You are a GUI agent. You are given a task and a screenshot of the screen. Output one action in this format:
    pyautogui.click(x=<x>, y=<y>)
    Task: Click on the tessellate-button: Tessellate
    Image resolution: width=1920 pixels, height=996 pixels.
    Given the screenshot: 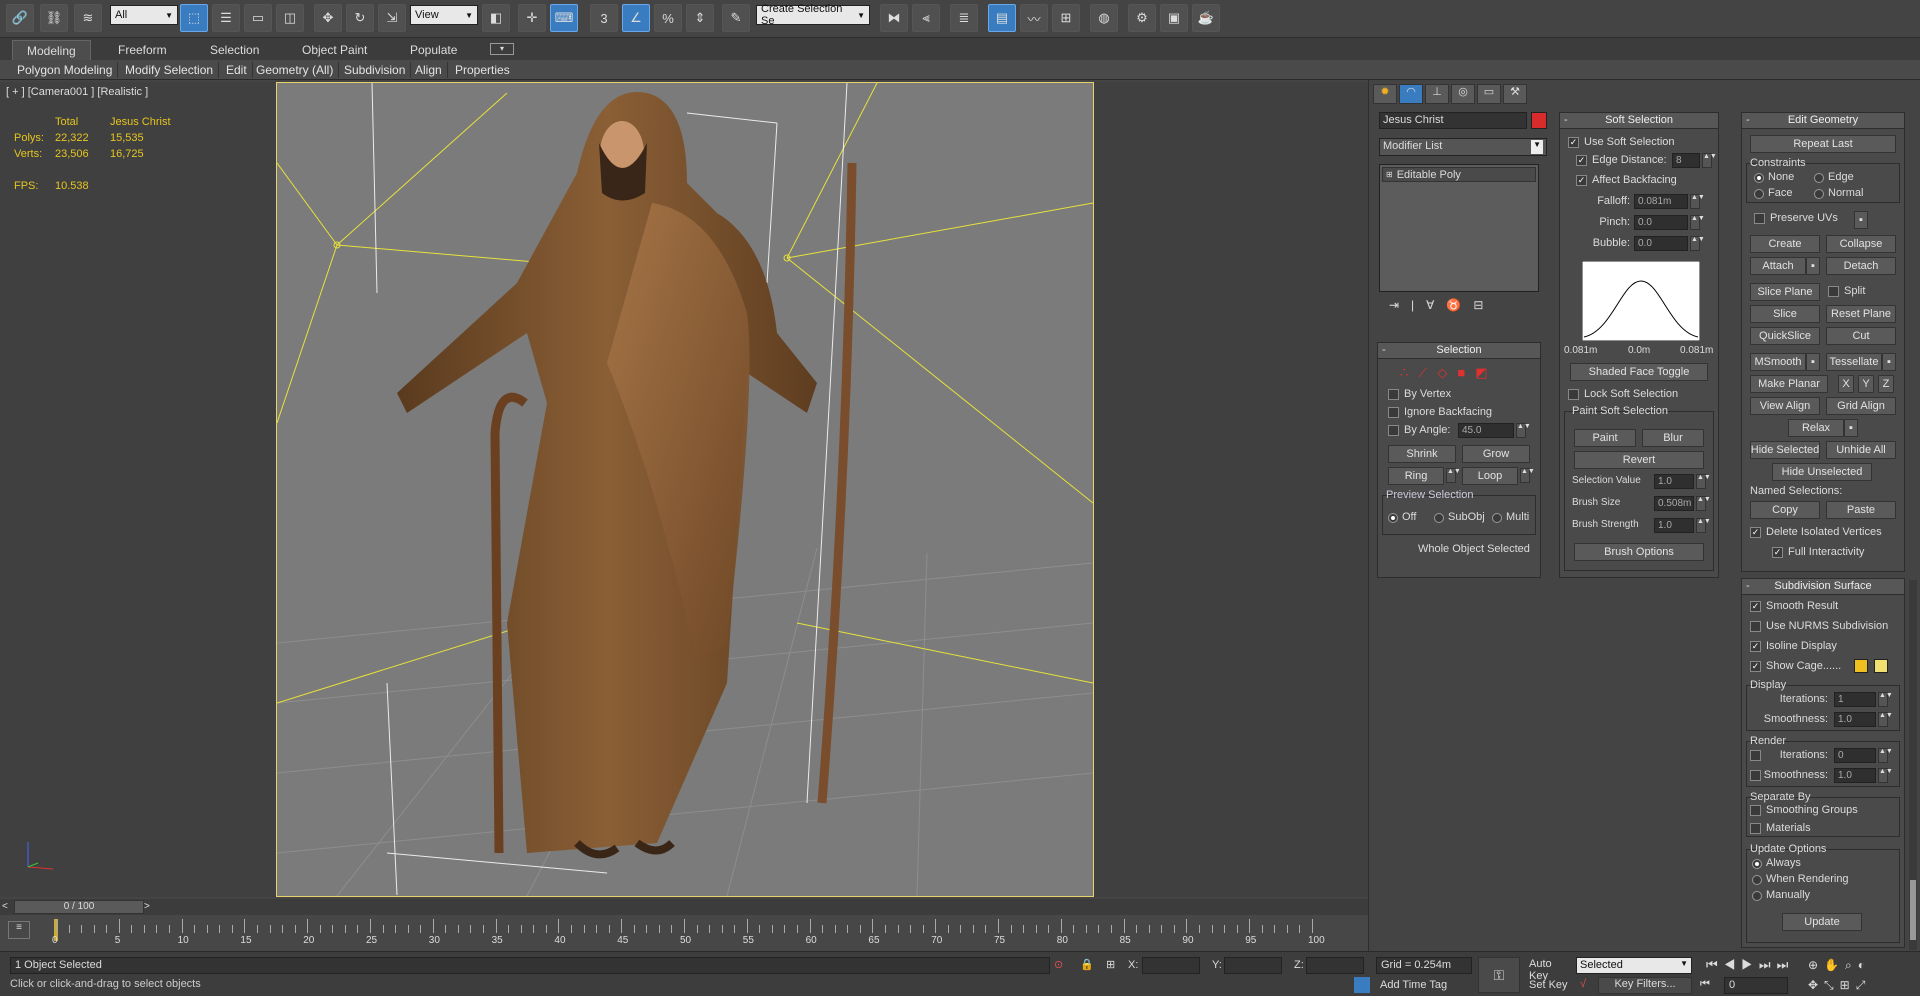 What is the action you would take?
    pyautogui.click(x=1854, y=362)
    